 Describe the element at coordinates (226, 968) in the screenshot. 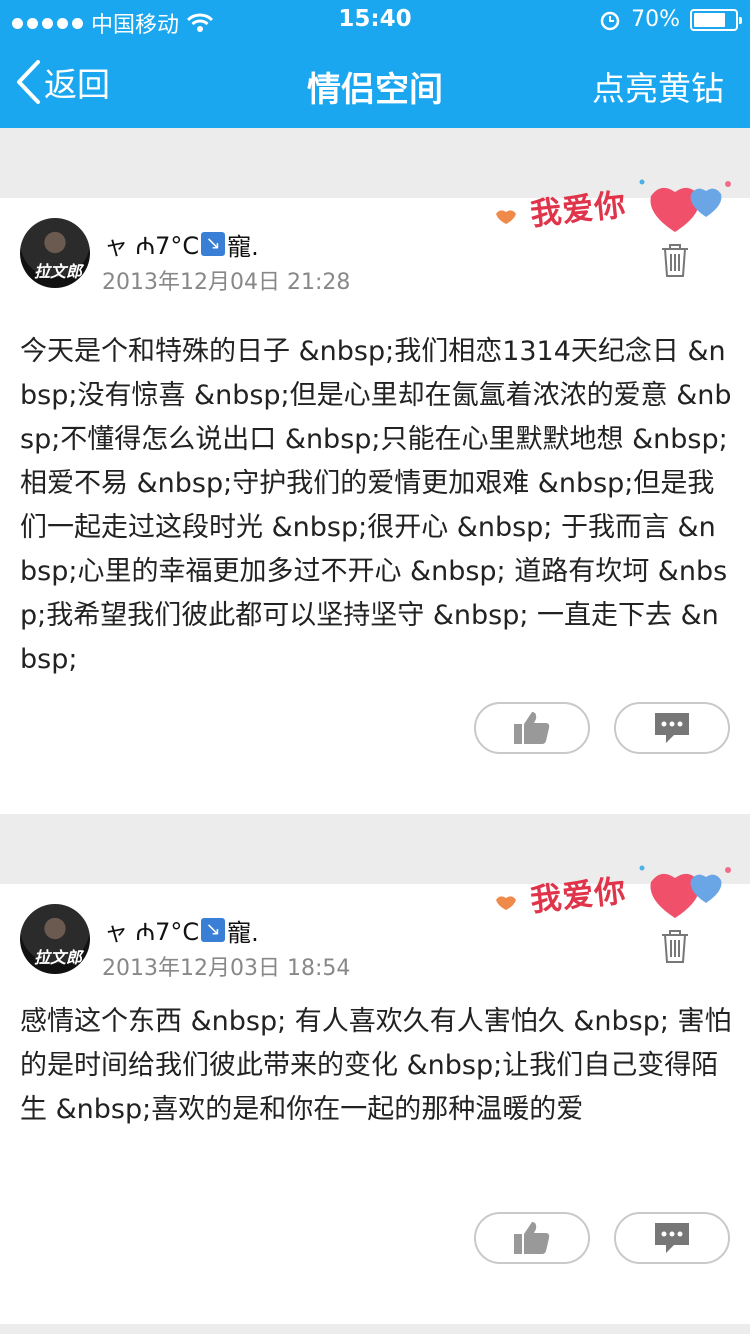

I see `post-date: 2013年12月03日 18:54` at that location.